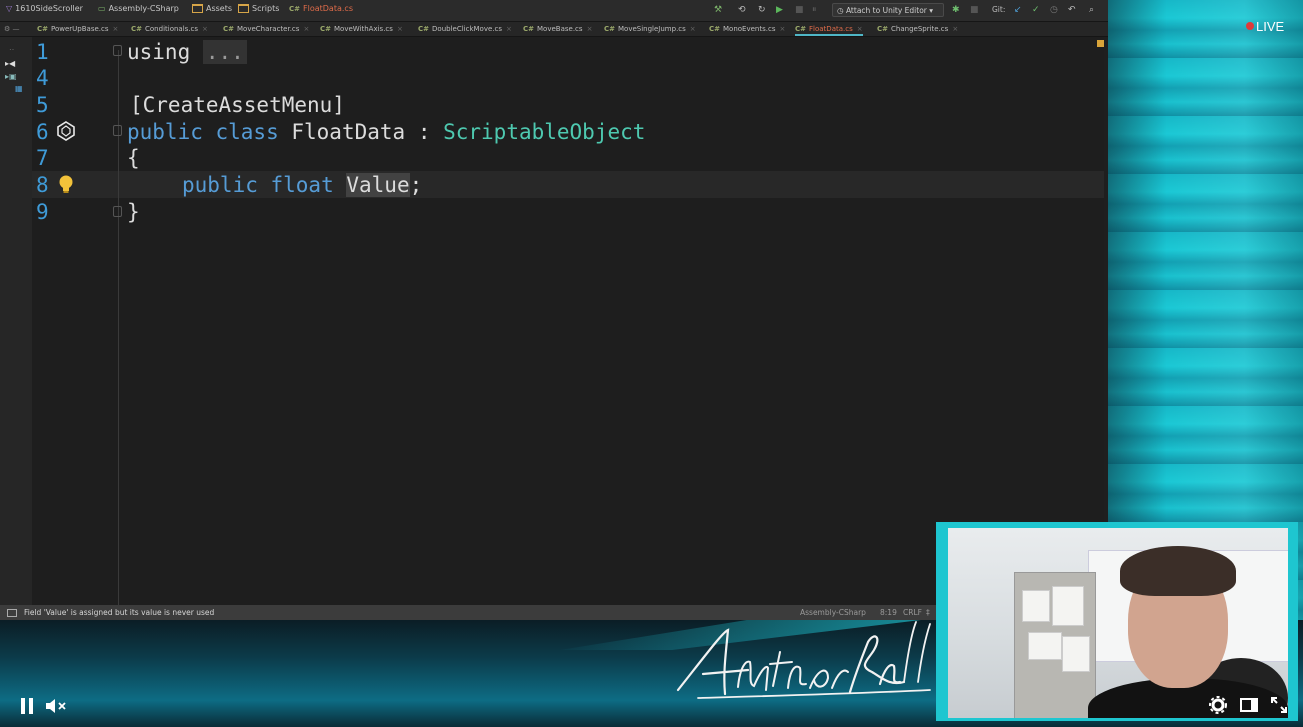  I want to click on line-number: 4, so click(42, 78).